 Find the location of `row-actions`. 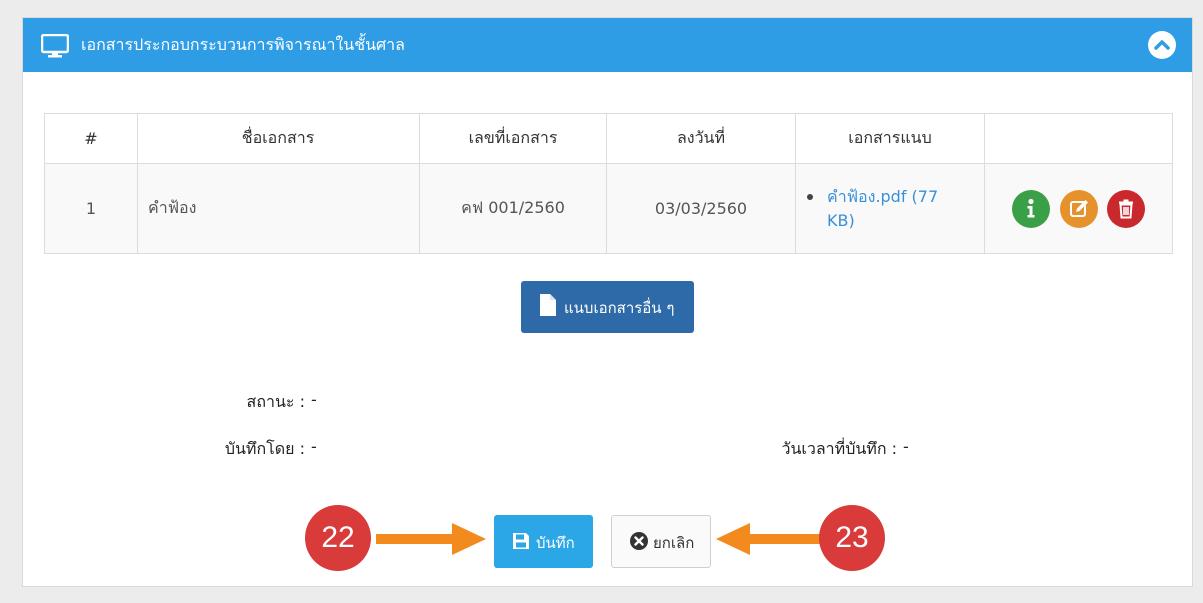

row-actions is located at coordinates (1078, 208).